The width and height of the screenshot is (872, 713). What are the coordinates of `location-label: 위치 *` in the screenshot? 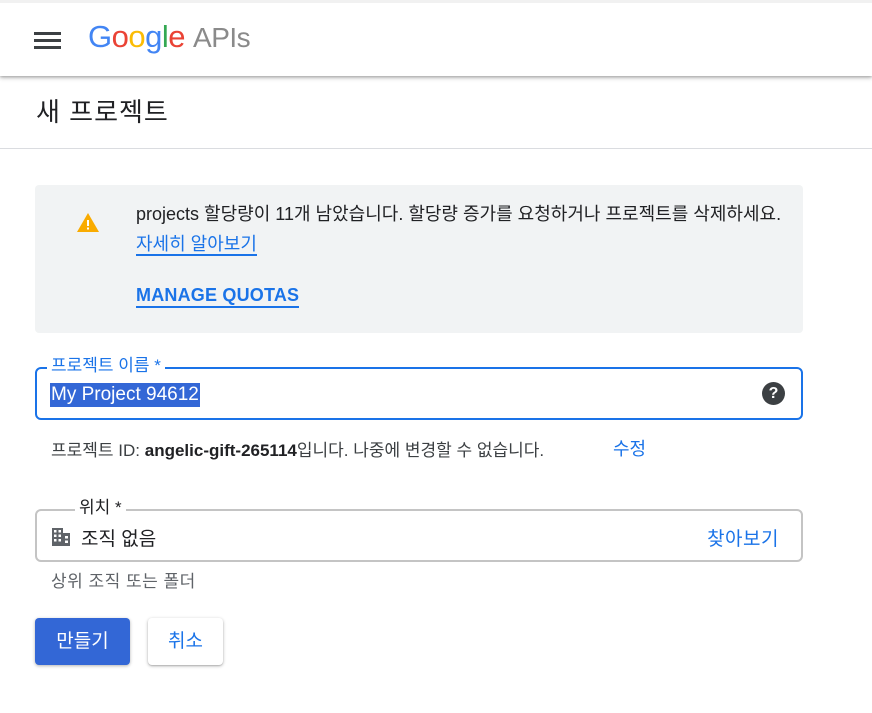 It's located at (100, 508).